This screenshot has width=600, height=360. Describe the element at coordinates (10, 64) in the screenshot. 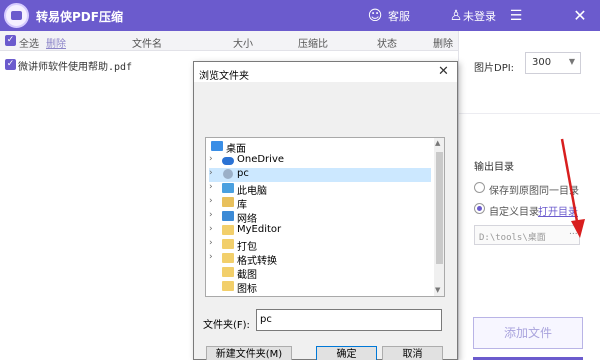

I see `file-checkbox: ✓` at that location.